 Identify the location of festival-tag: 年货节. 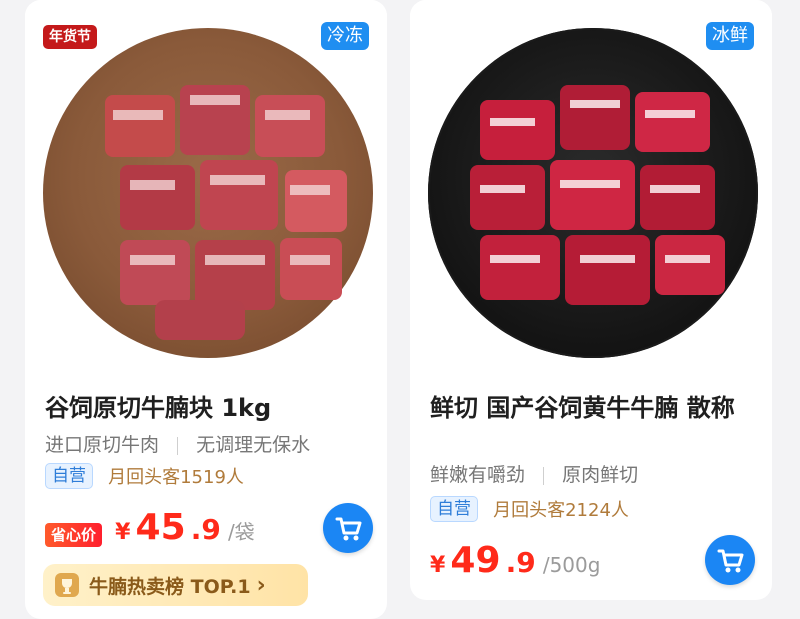
(70, 37).